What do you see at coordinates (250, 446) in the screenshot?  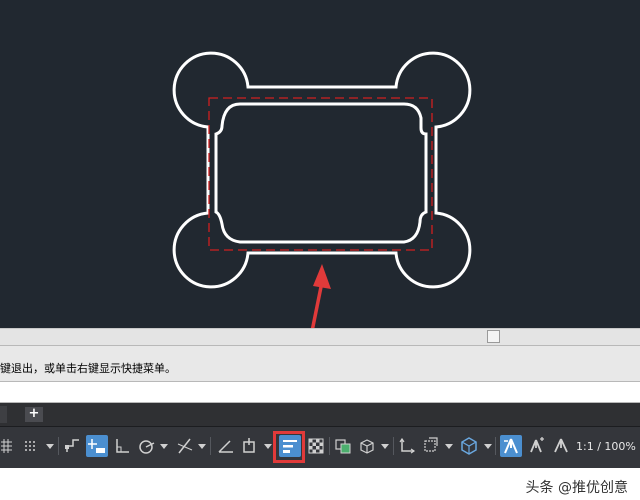 I see `object-snap-icon` at bounding box center [250, 446].